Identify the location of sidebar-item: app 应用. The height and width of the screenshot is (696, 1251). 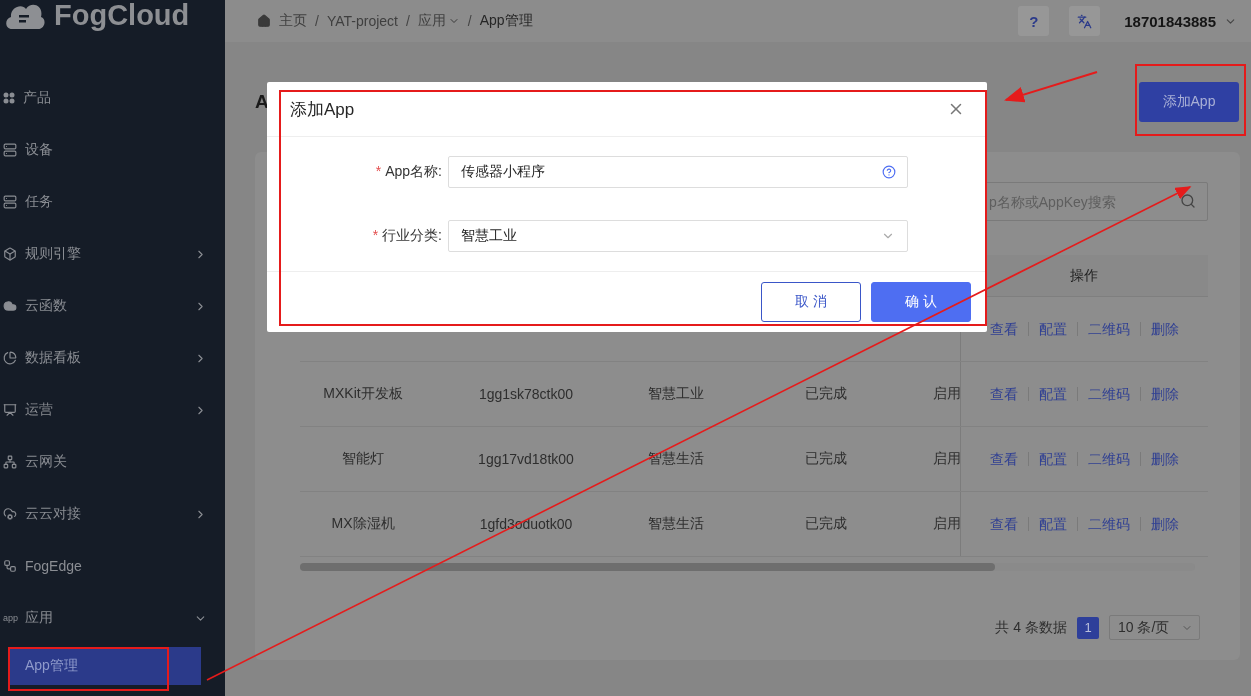
(112, 618).